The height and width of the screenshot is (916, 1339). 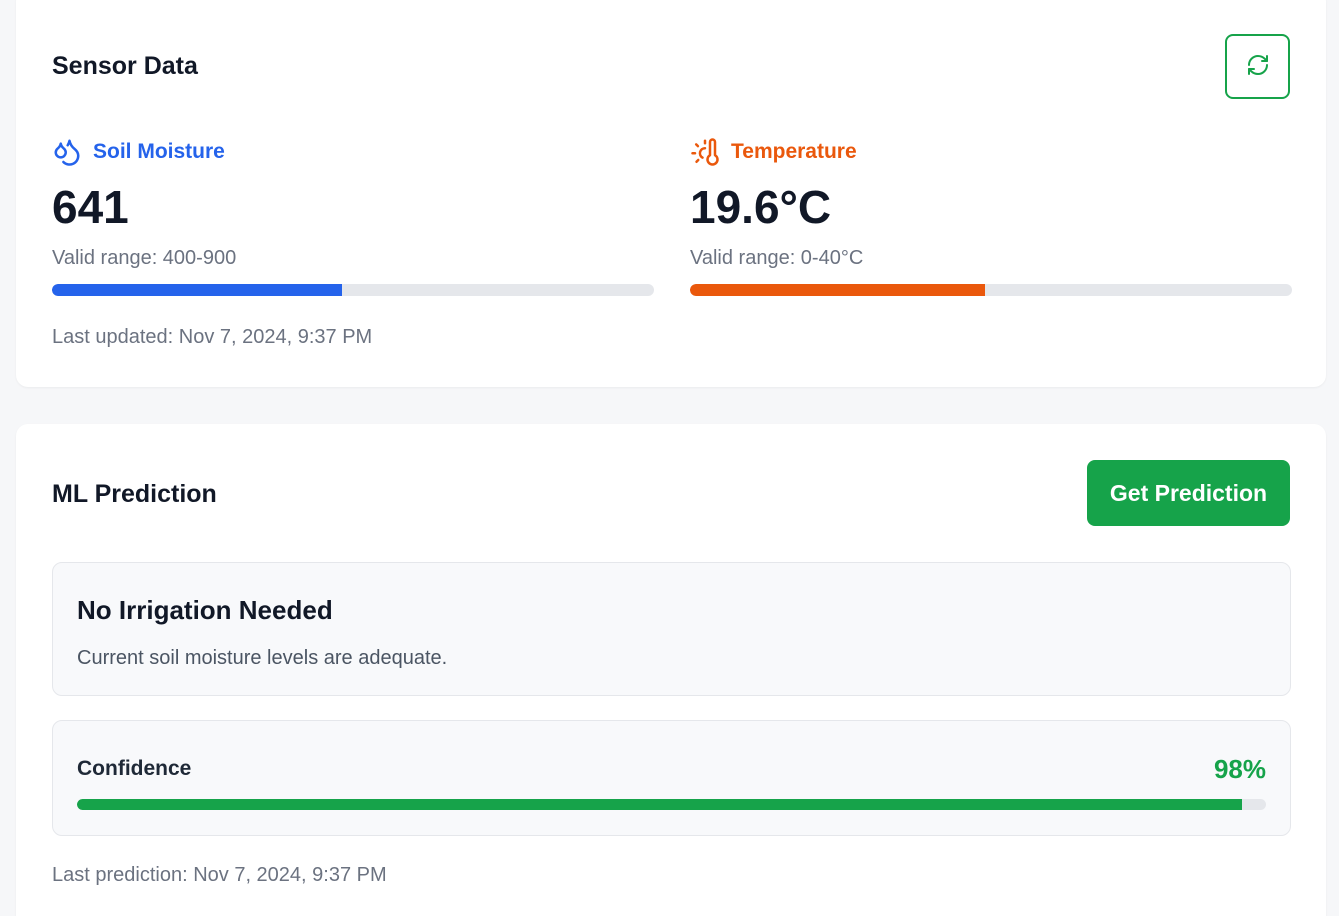 I want to click on soil-moisture-bar, so click(x=353, y=290).